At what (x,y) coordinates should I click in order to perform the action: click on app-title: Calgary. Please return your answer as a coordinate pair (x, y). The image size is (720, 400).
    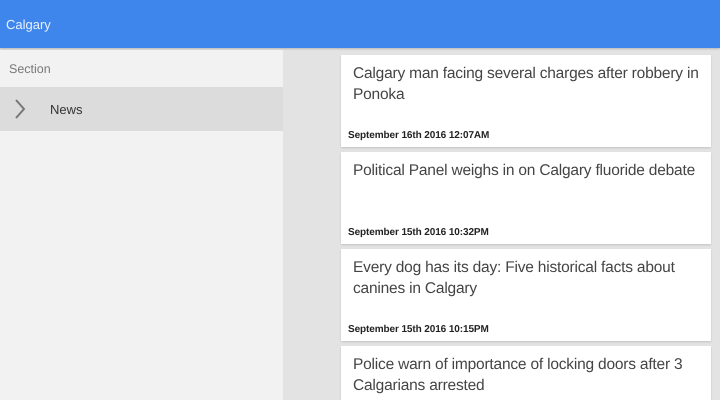
    Looking at the image, I should click on (28, 24).